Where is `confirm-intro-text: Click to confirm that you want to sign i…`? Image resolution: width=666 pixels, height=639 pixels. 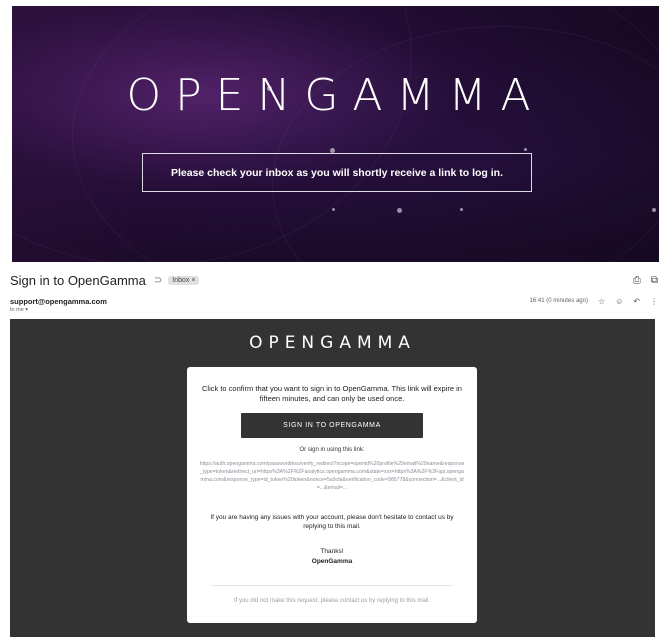 confirm-intro-text: Click to confirm that you want to sign i… is located at coordinates (332, 393).